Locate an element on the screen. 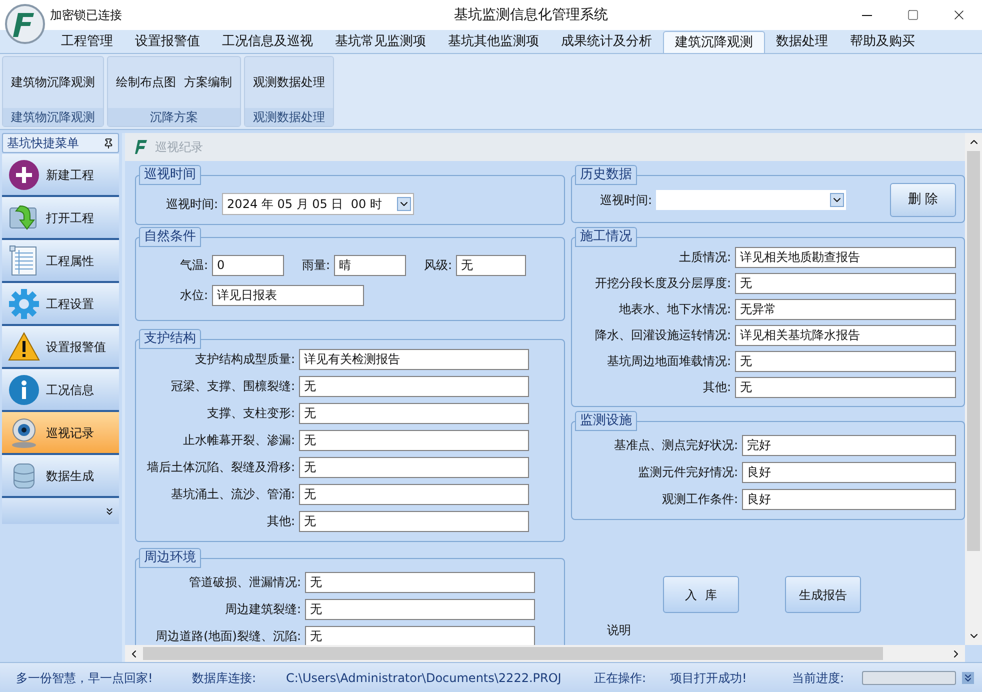  minimize-icon is located at coordinates (867, 15).